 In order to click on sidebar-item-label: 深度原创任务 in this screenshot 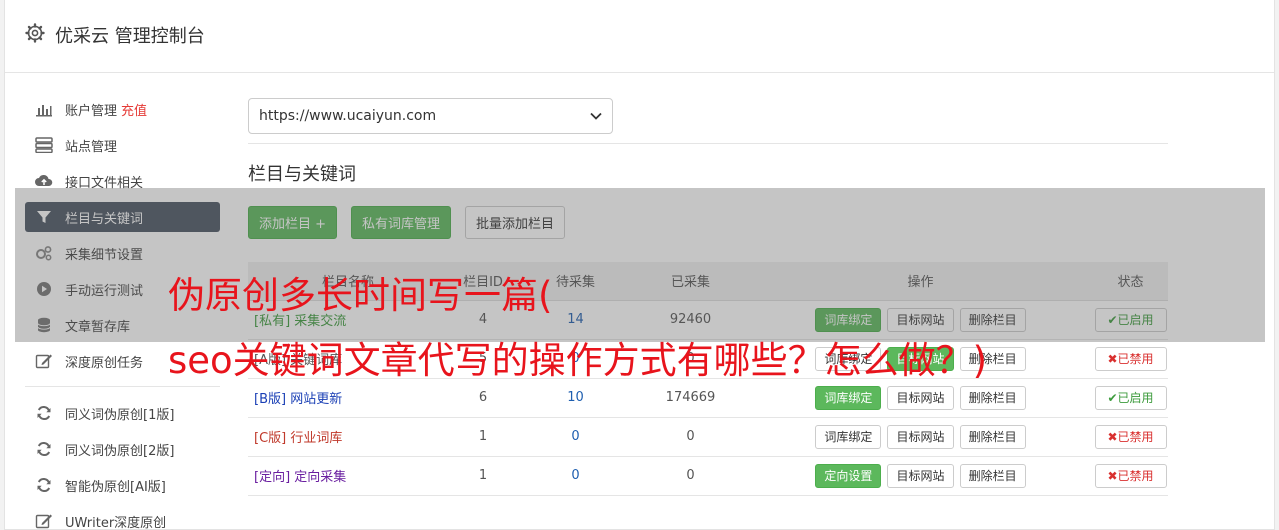, I will do `click(104, 363)`.